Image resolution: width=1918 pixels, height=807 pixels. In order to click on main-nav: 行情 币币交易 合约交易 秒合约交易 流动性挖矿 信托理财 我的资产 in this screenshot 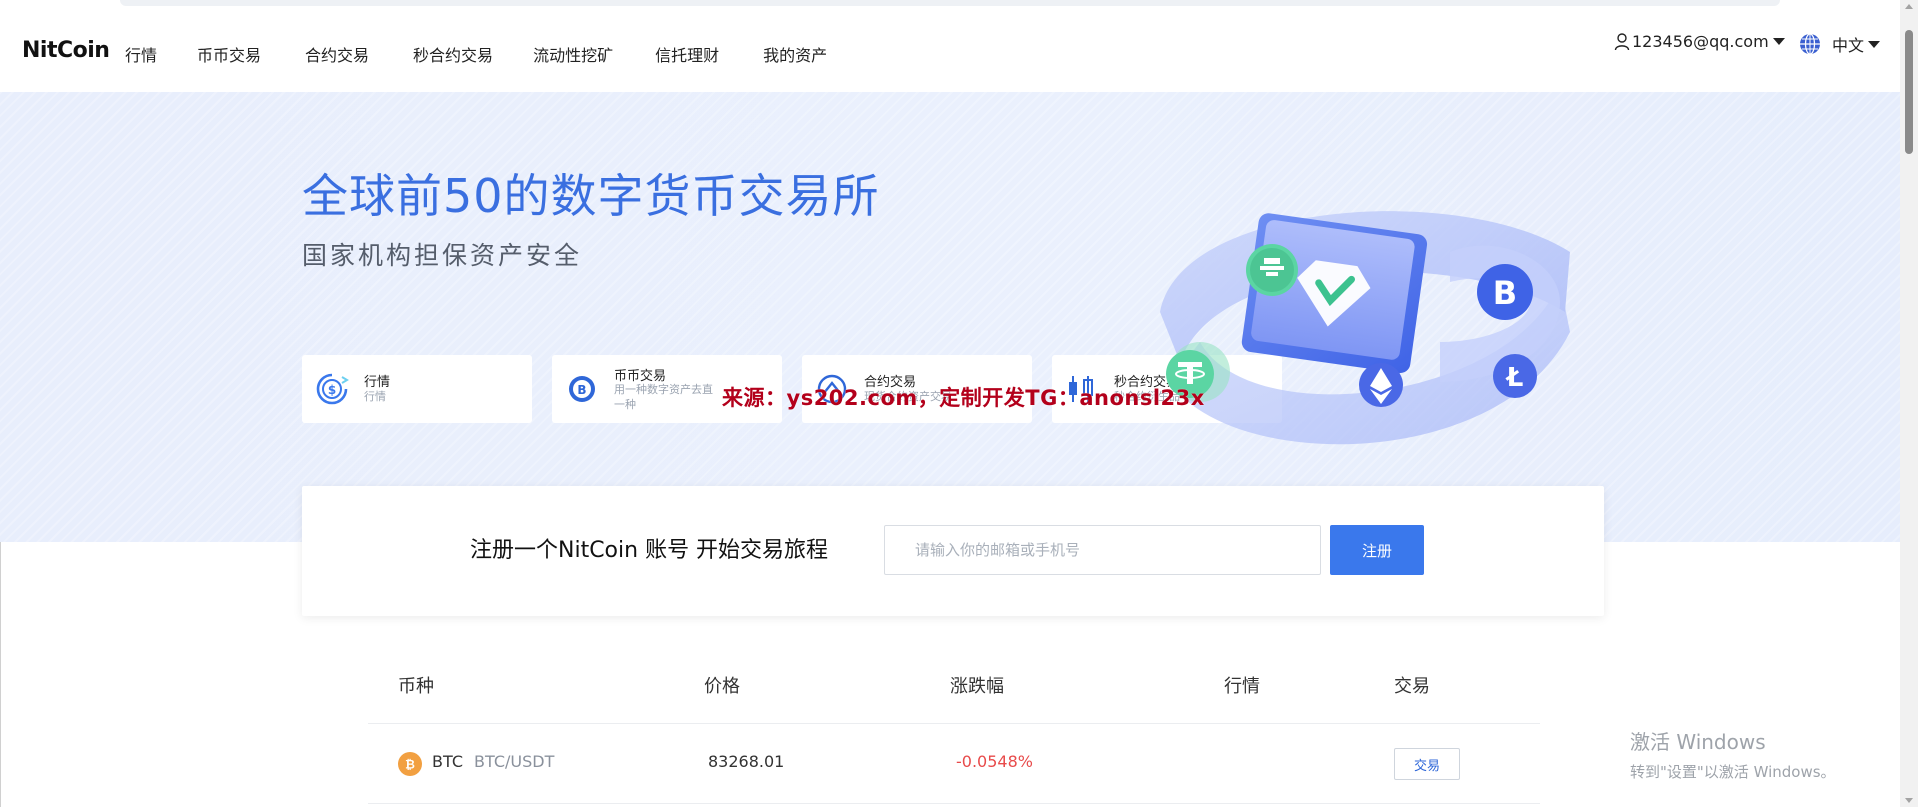, I will do `click(496, 54)`.